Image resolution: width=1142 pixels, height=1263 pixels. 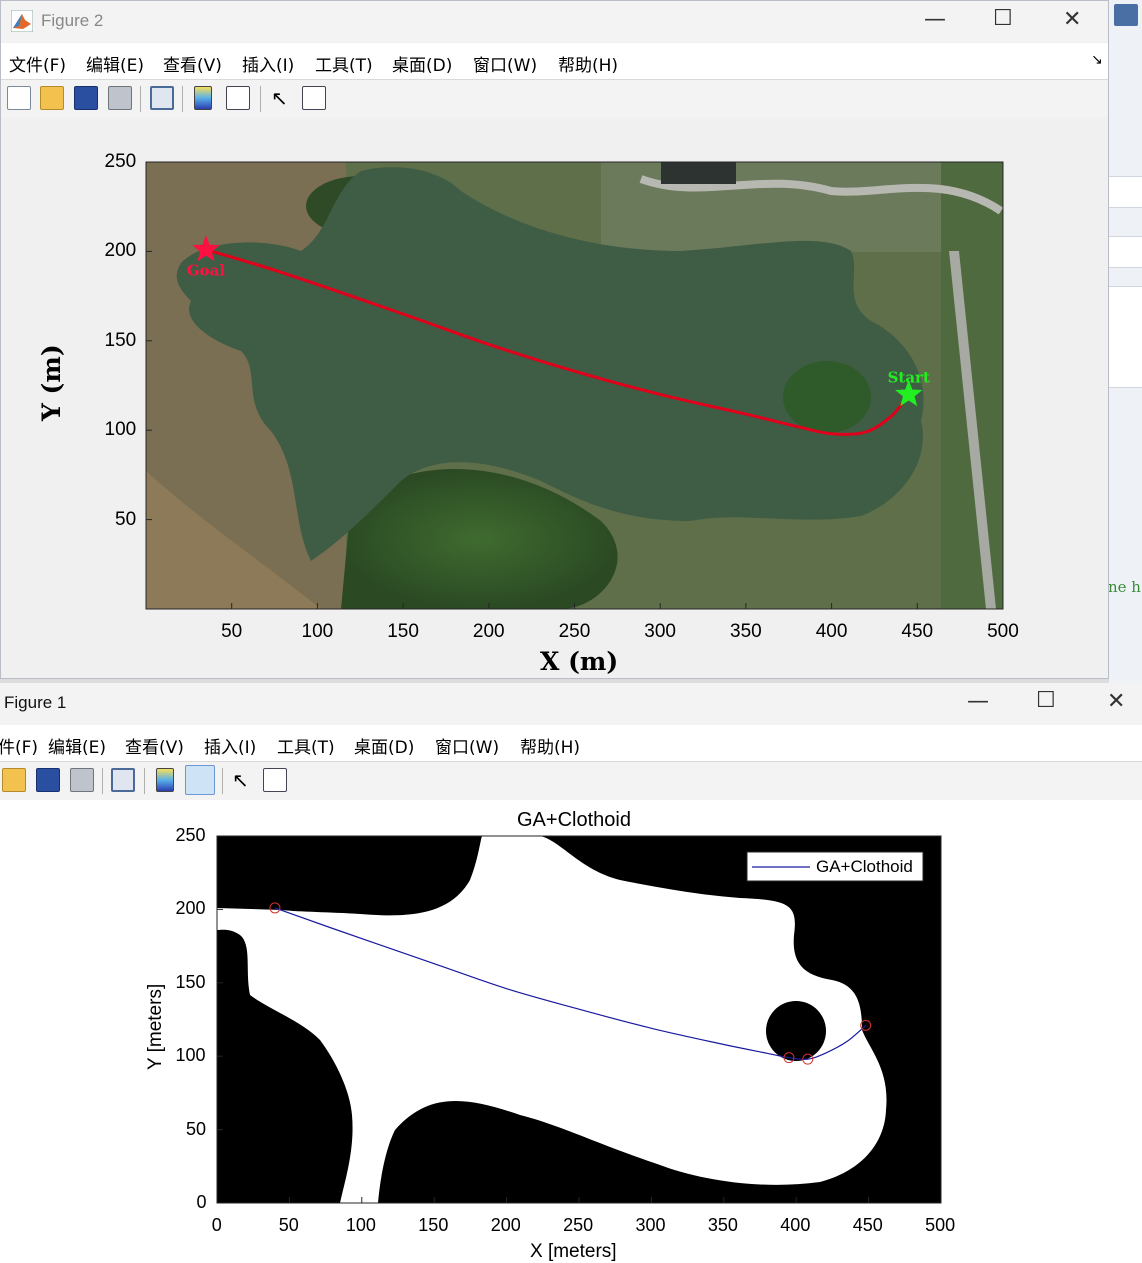 What do you see at coordinates (940, 1225) in the screenshot?
I see `x-tick-label: 500` at bounding box center [940, 1225].